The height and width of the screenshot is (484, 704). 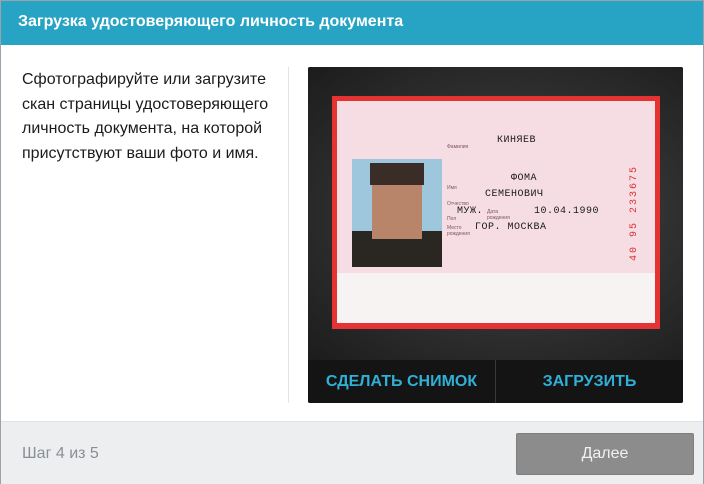 I want to click on label-birth-place: Место рождения, so click(x=458, y=231).